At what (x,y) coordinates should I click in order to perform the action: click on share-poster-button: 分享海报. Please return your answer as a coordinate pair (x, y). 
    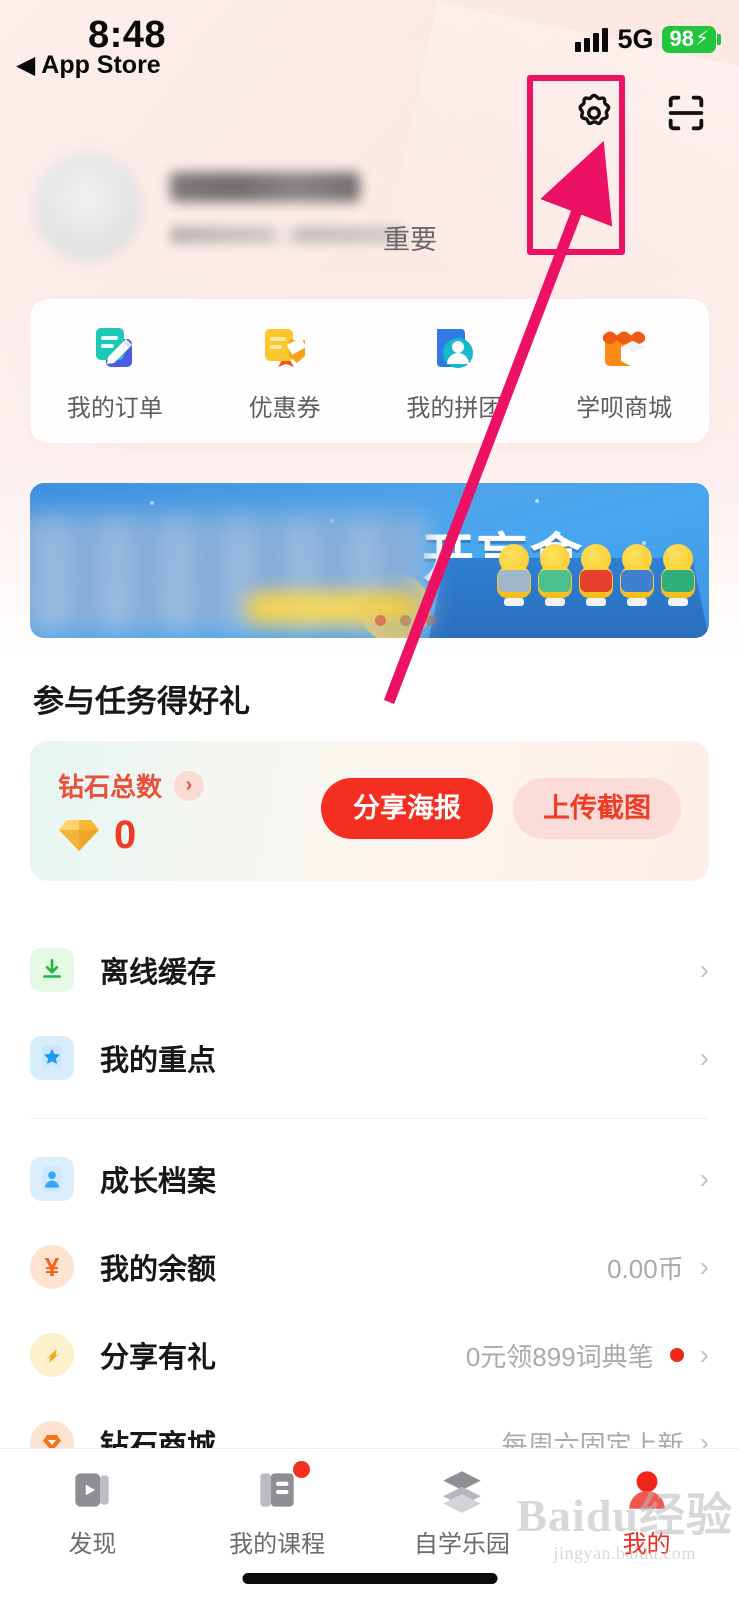
    Looking at the image, I should click on (407, 808).